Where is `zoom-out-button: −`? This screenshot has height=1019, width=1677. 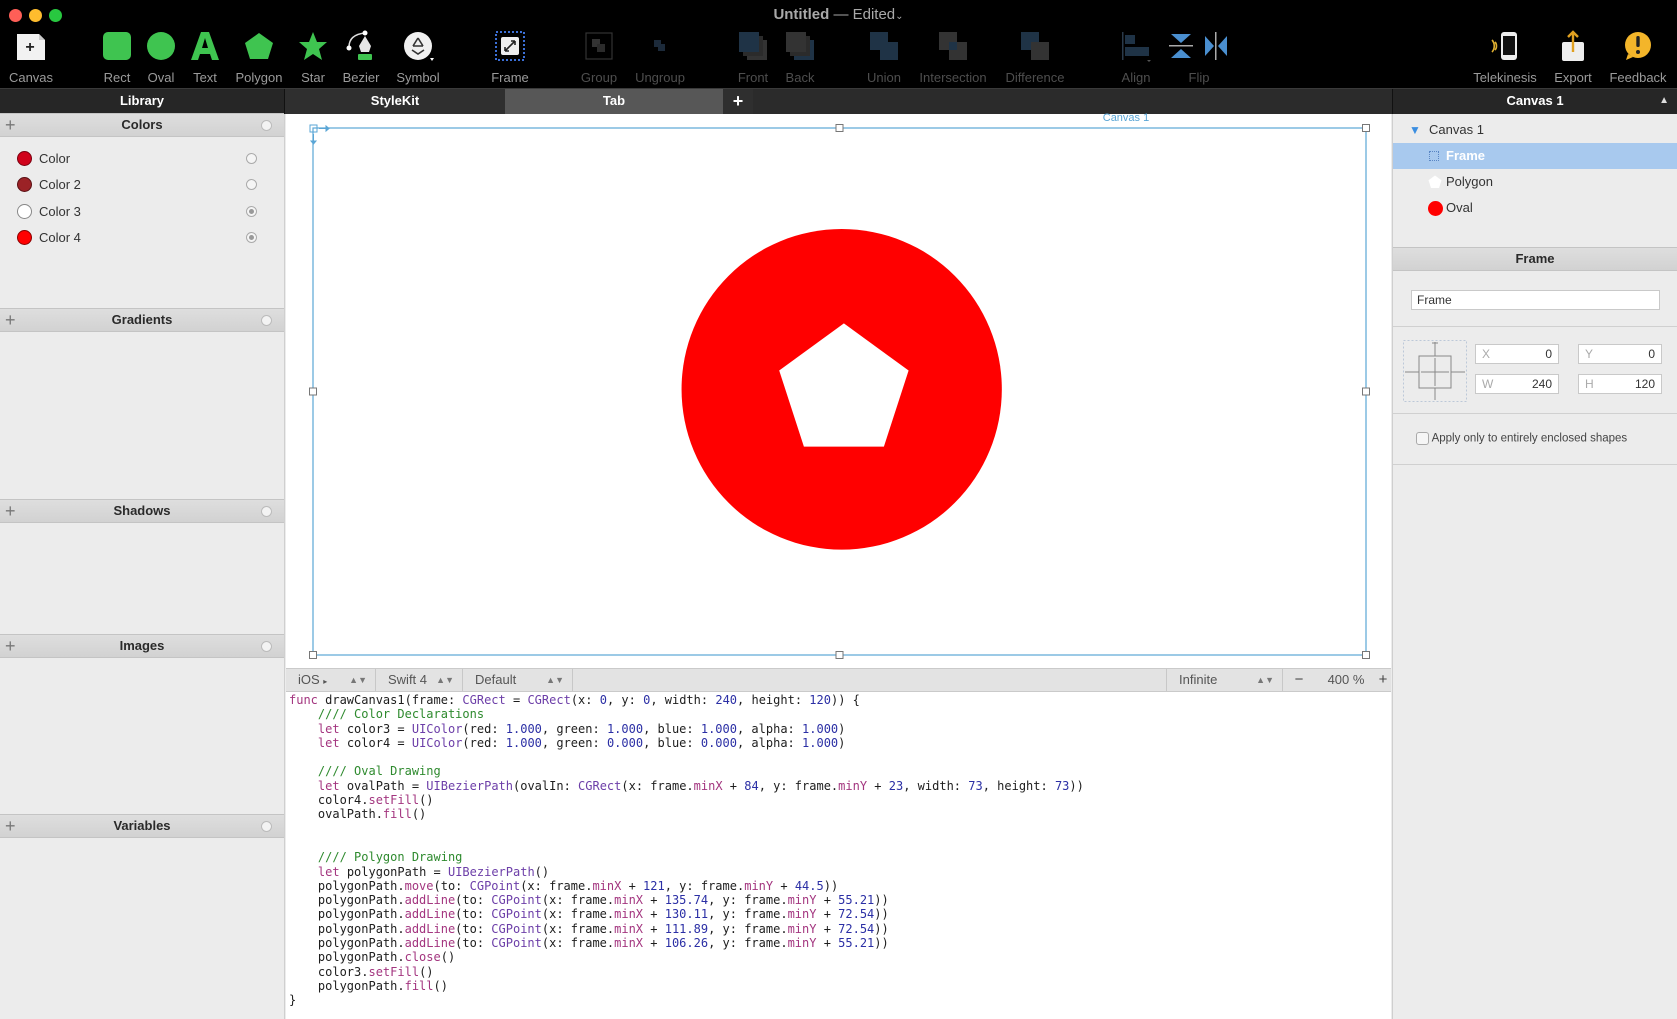
zoom-out-button: − is located at coordinates (1299, 680).